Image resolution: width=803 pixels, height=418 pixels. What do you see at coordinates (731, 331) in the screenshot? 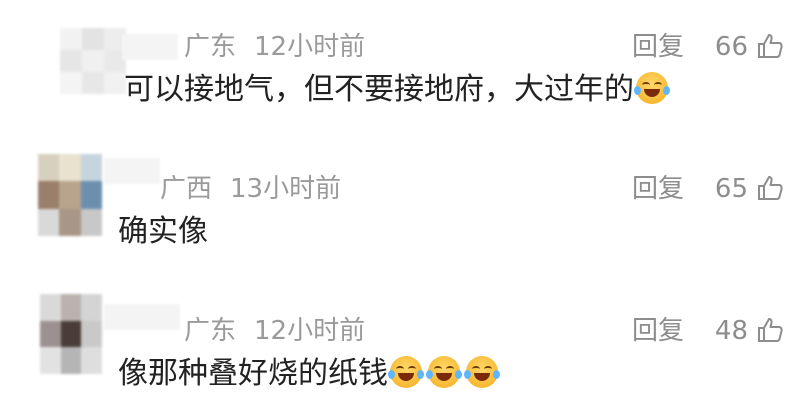
I see `like-count: 48` at bounding box center [731, 331].